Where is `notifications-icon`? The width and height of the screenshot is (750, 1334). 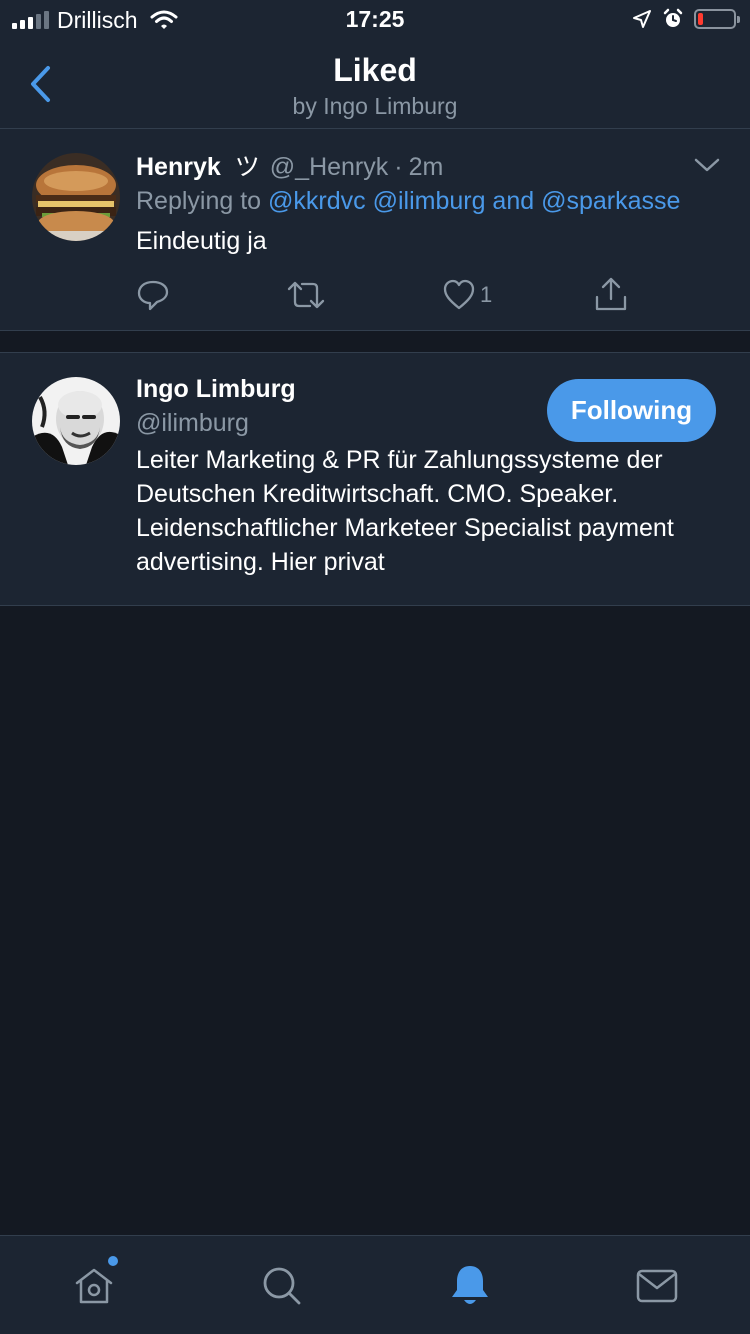
notifications-icon is located at coordinates (470, 1285).